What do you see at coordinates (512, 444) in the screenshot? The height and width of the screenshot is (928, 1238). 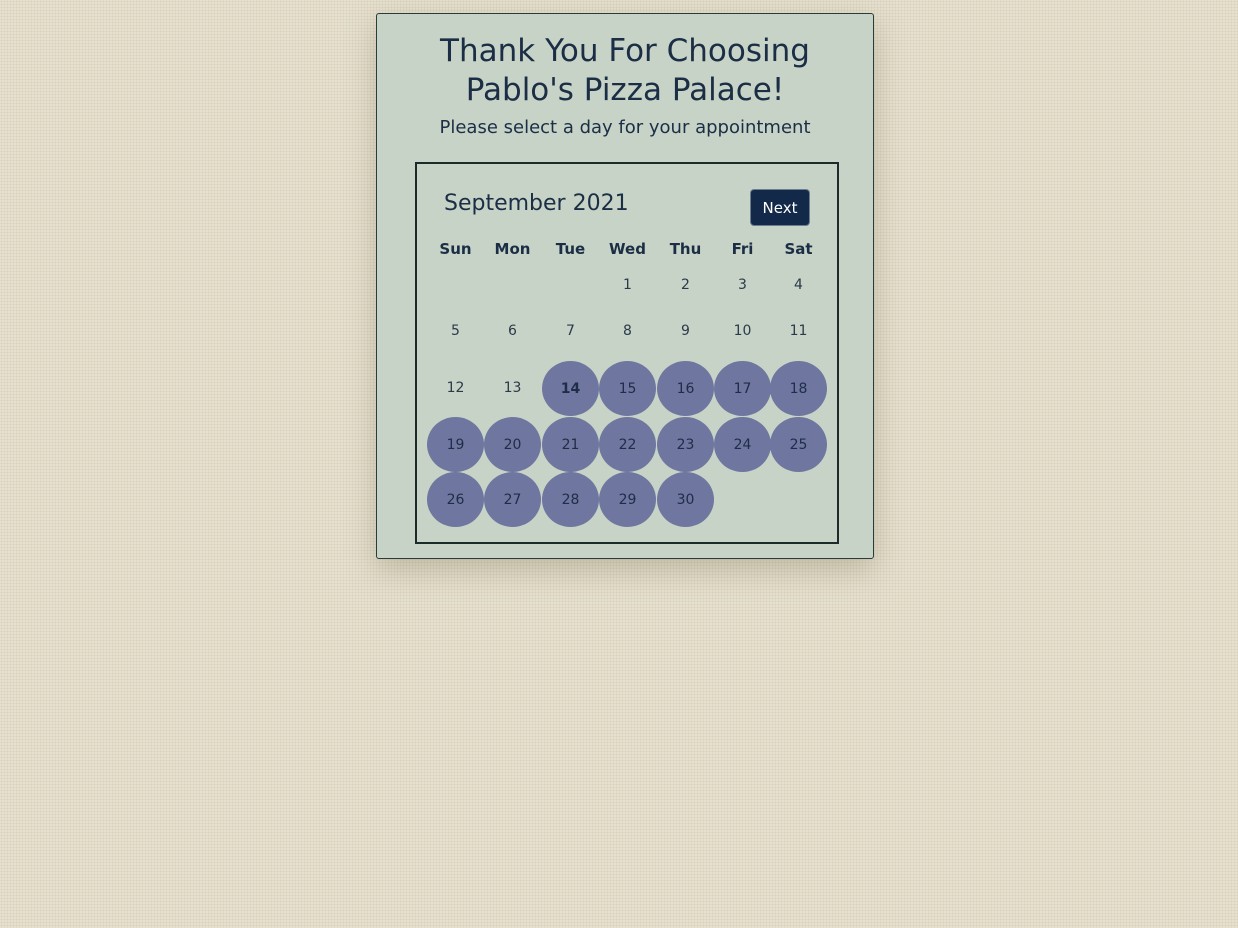 I see `calendar-day-20: 20` at bounding box center [512, 444].